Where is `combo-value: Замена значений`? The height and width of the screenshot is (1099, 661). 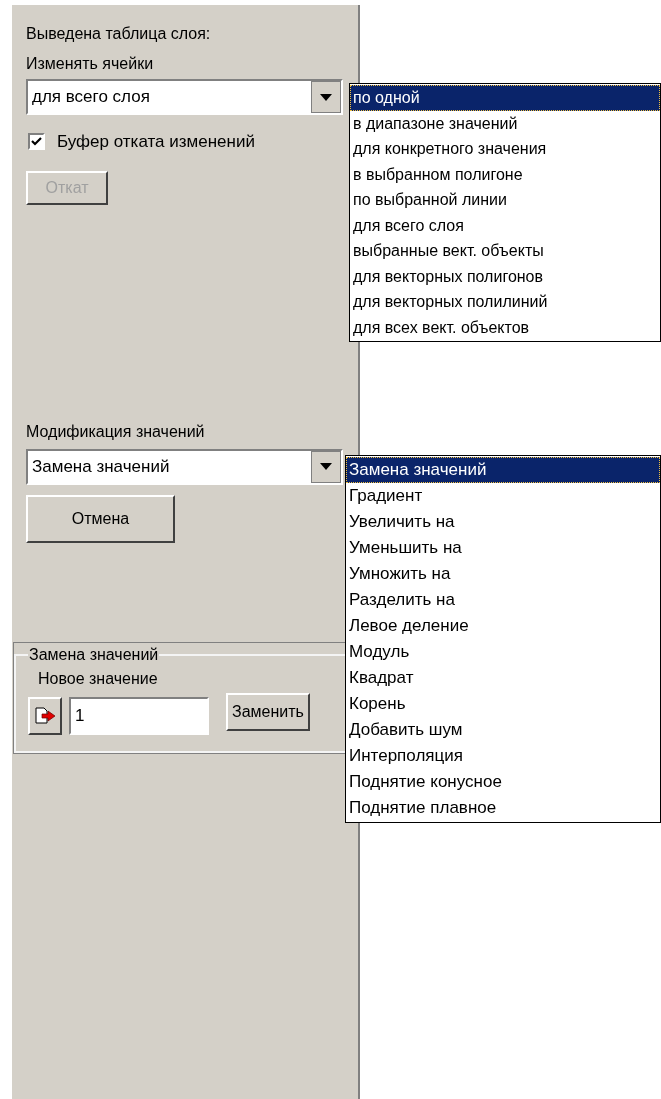 combo-value: Замена значений is located at coordinates (101, 466).